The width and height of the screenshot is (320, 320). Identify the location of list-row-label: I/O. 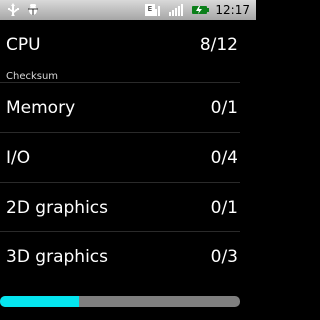
(18, 158).